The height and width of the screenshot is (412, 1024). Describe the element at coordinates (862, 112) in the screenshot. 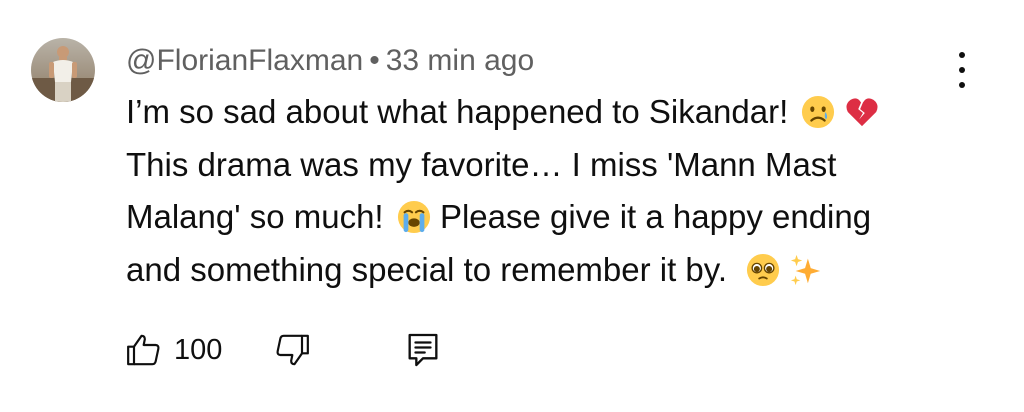

I see `broken-heart-emoji` at that location.